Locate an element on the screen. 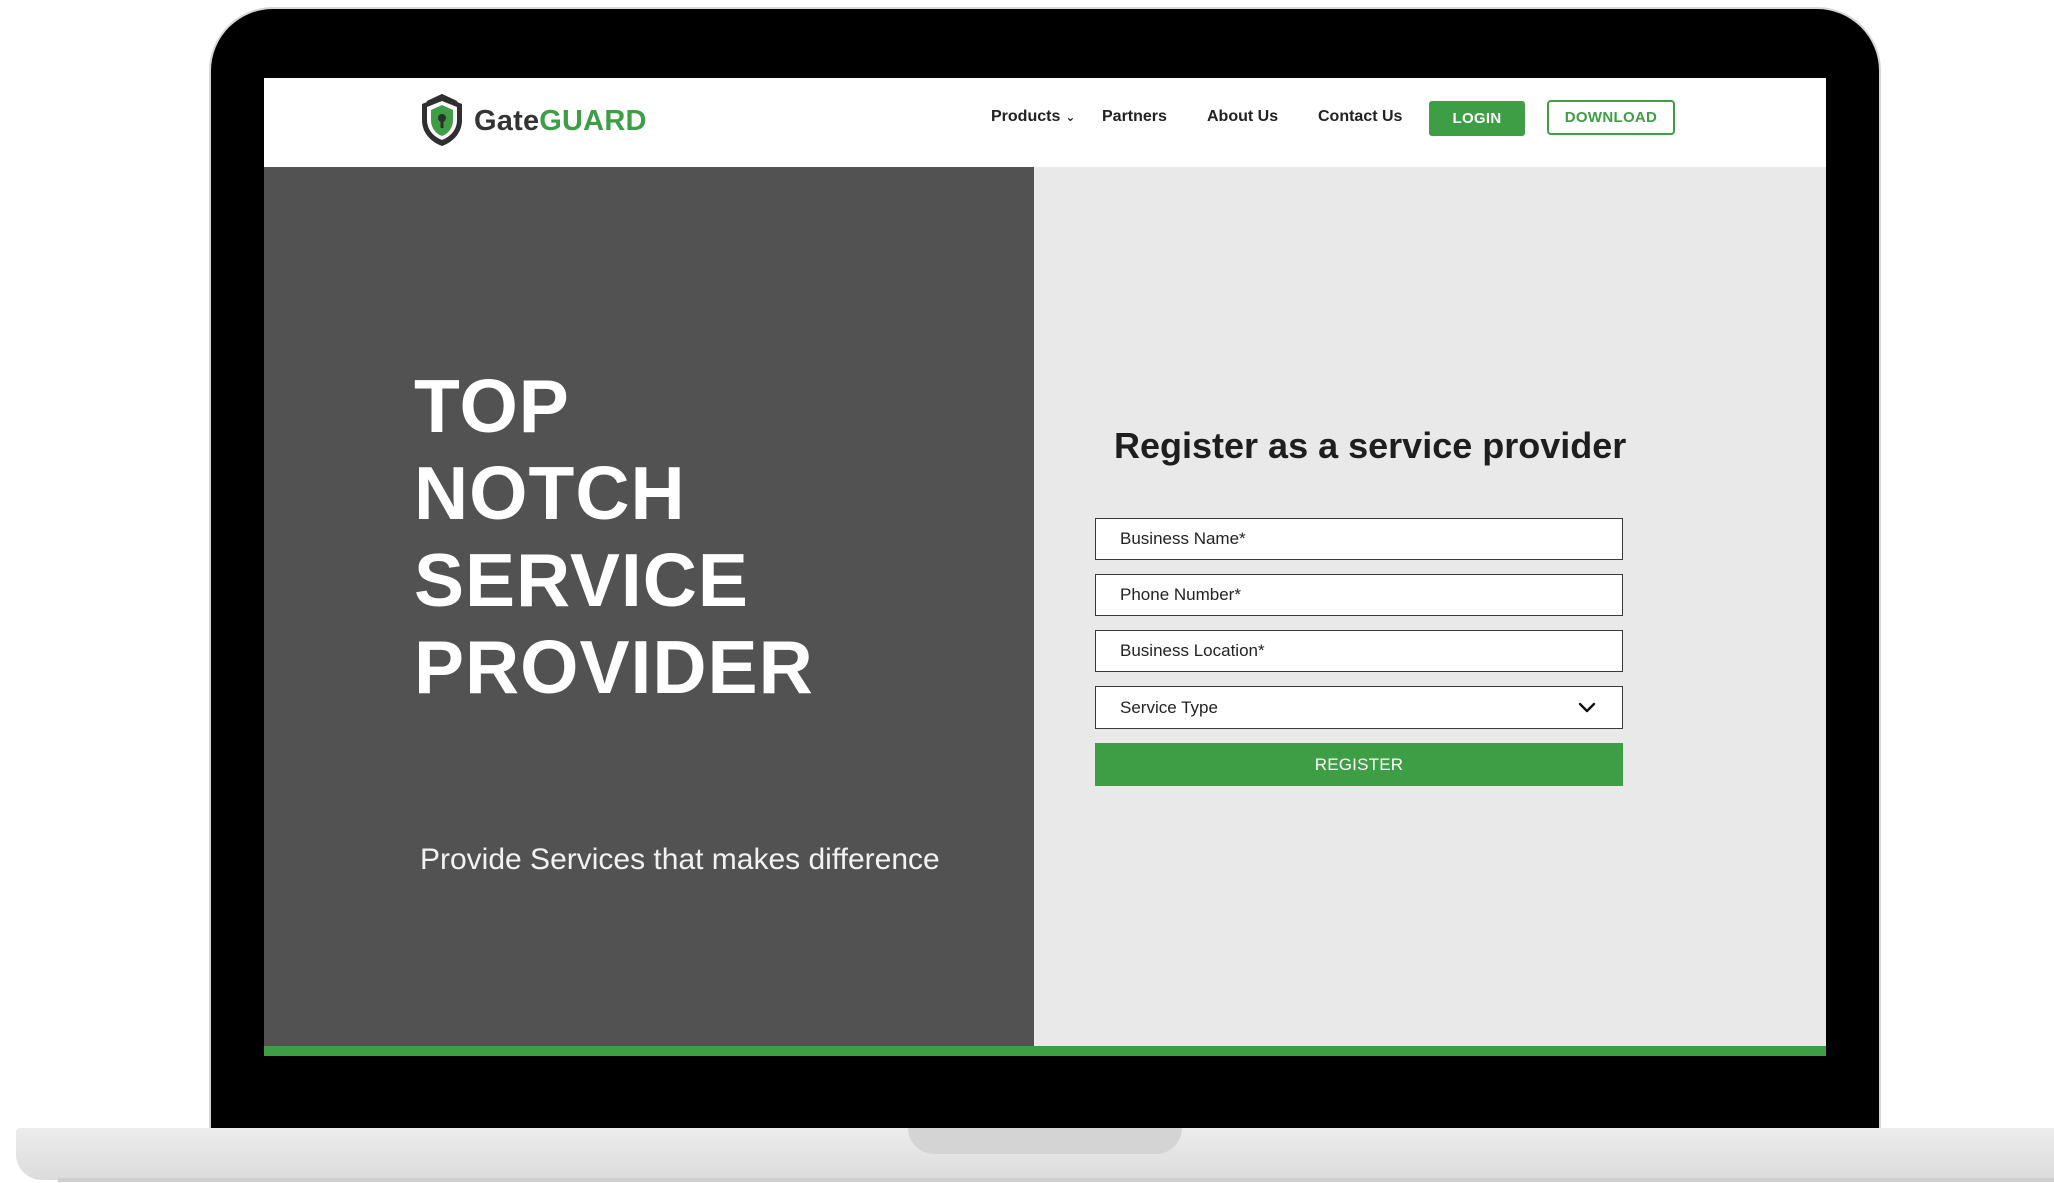  bottom-accent-bar is located at coordinates (1045, 1051).